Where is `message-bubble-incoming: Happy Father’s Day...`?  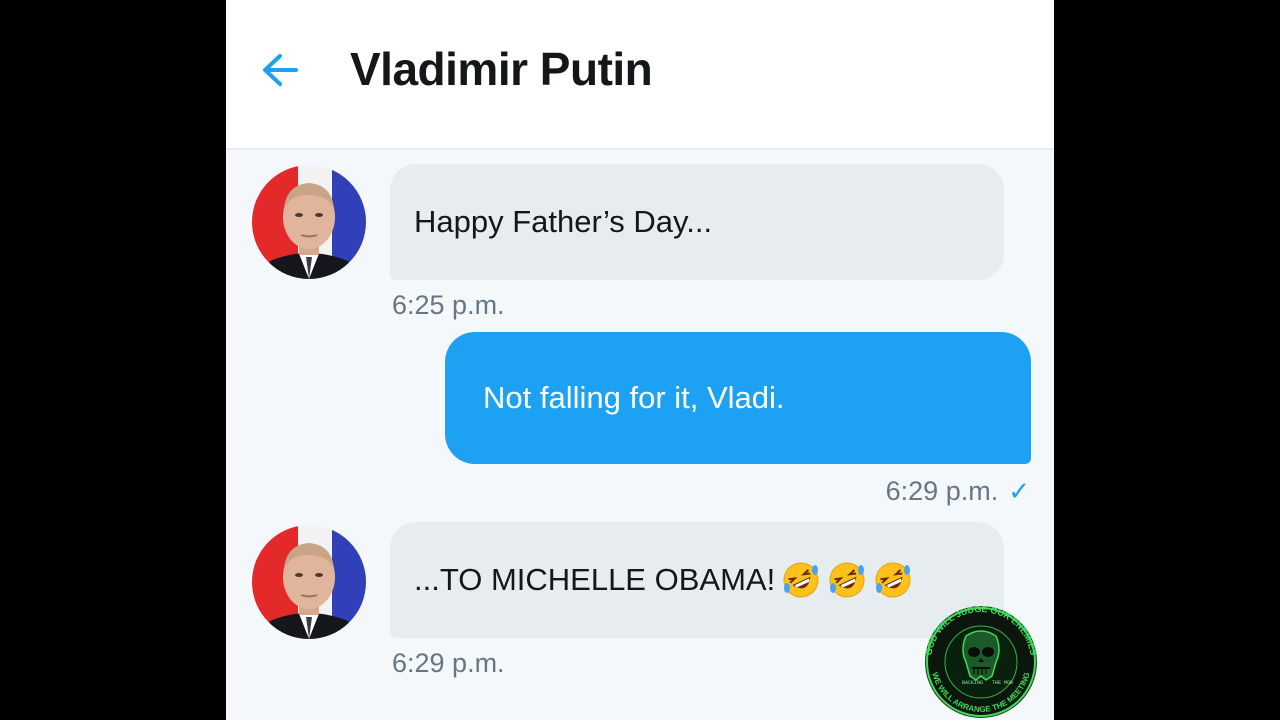 message-bubble-incoming: Happy Father’s Day... is located at coordinates (697, 222).